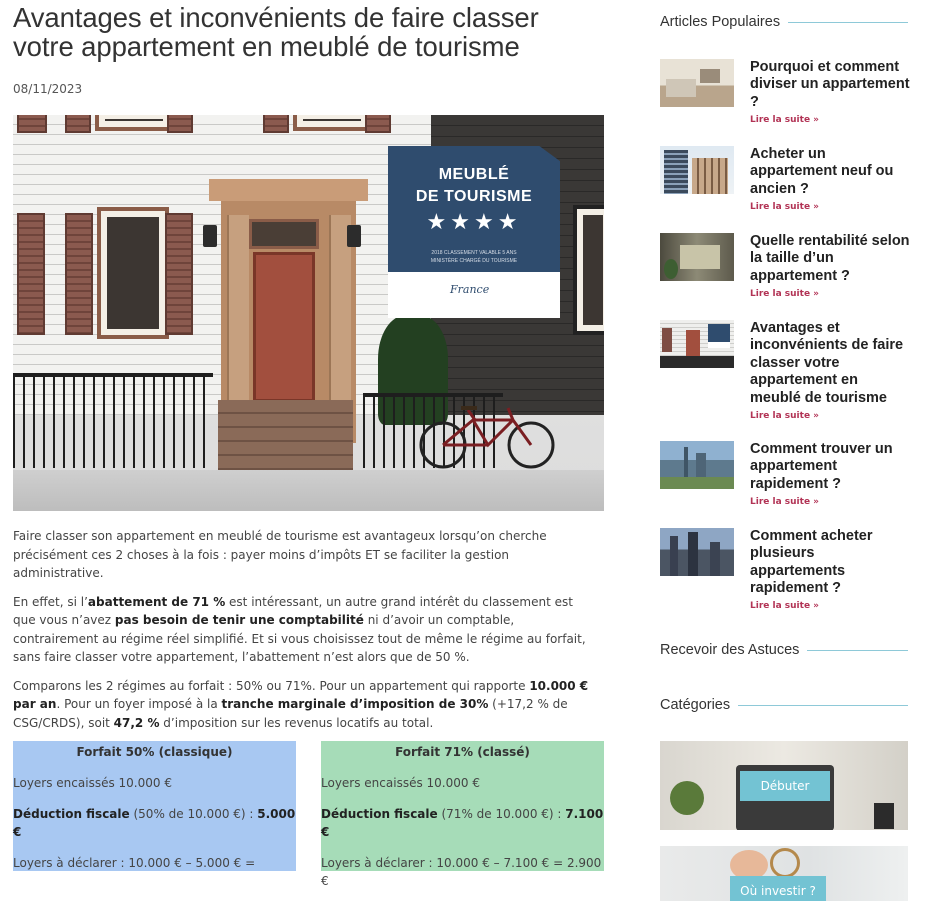 The image size is (940, 901). I want to click on france-logo: France, so click(470, 289).